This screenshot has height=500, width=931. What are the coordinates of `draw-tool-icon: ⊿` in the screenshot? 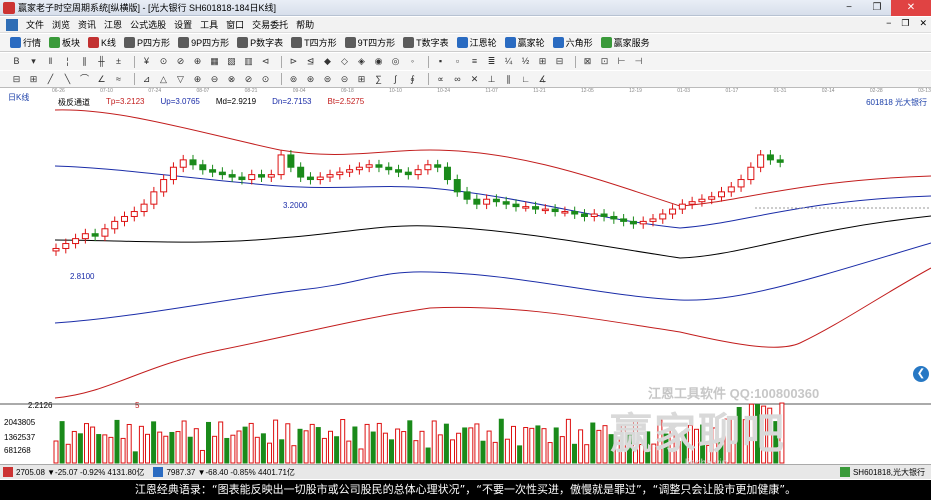 It's located at (146, 79).